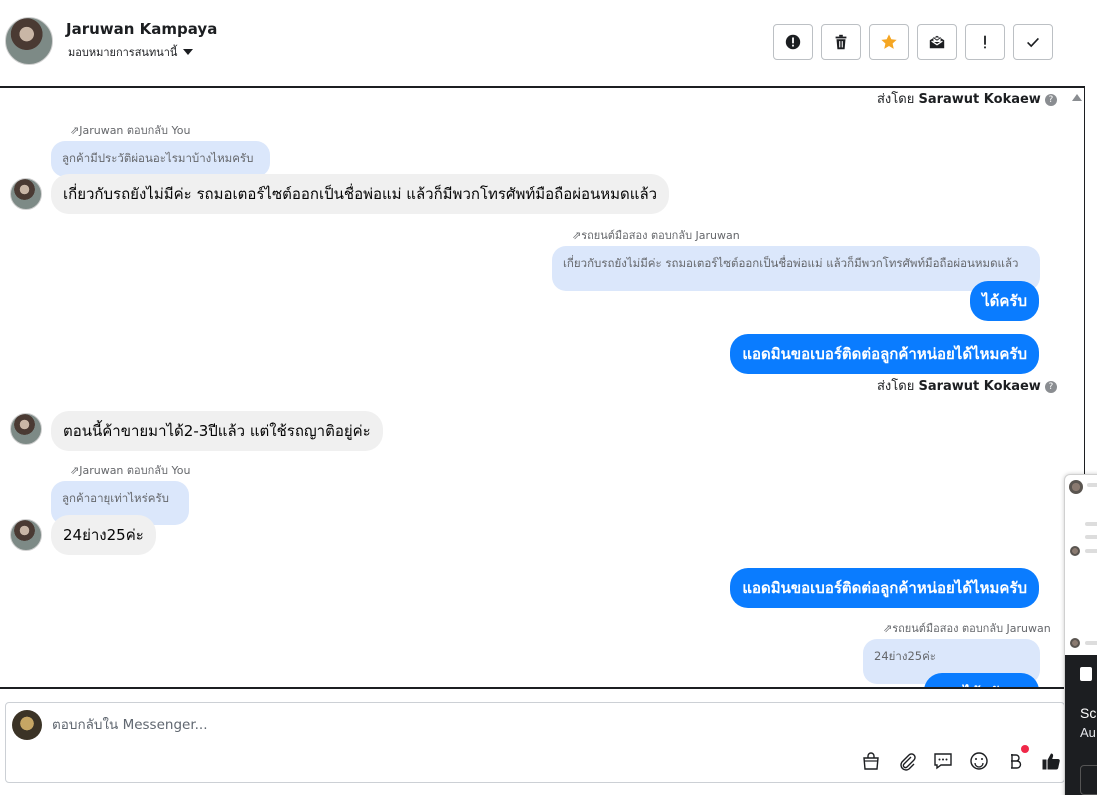 This screenshot has width=1097, height=795. I want to click on chat-bubble-icon, so click(943, 761).